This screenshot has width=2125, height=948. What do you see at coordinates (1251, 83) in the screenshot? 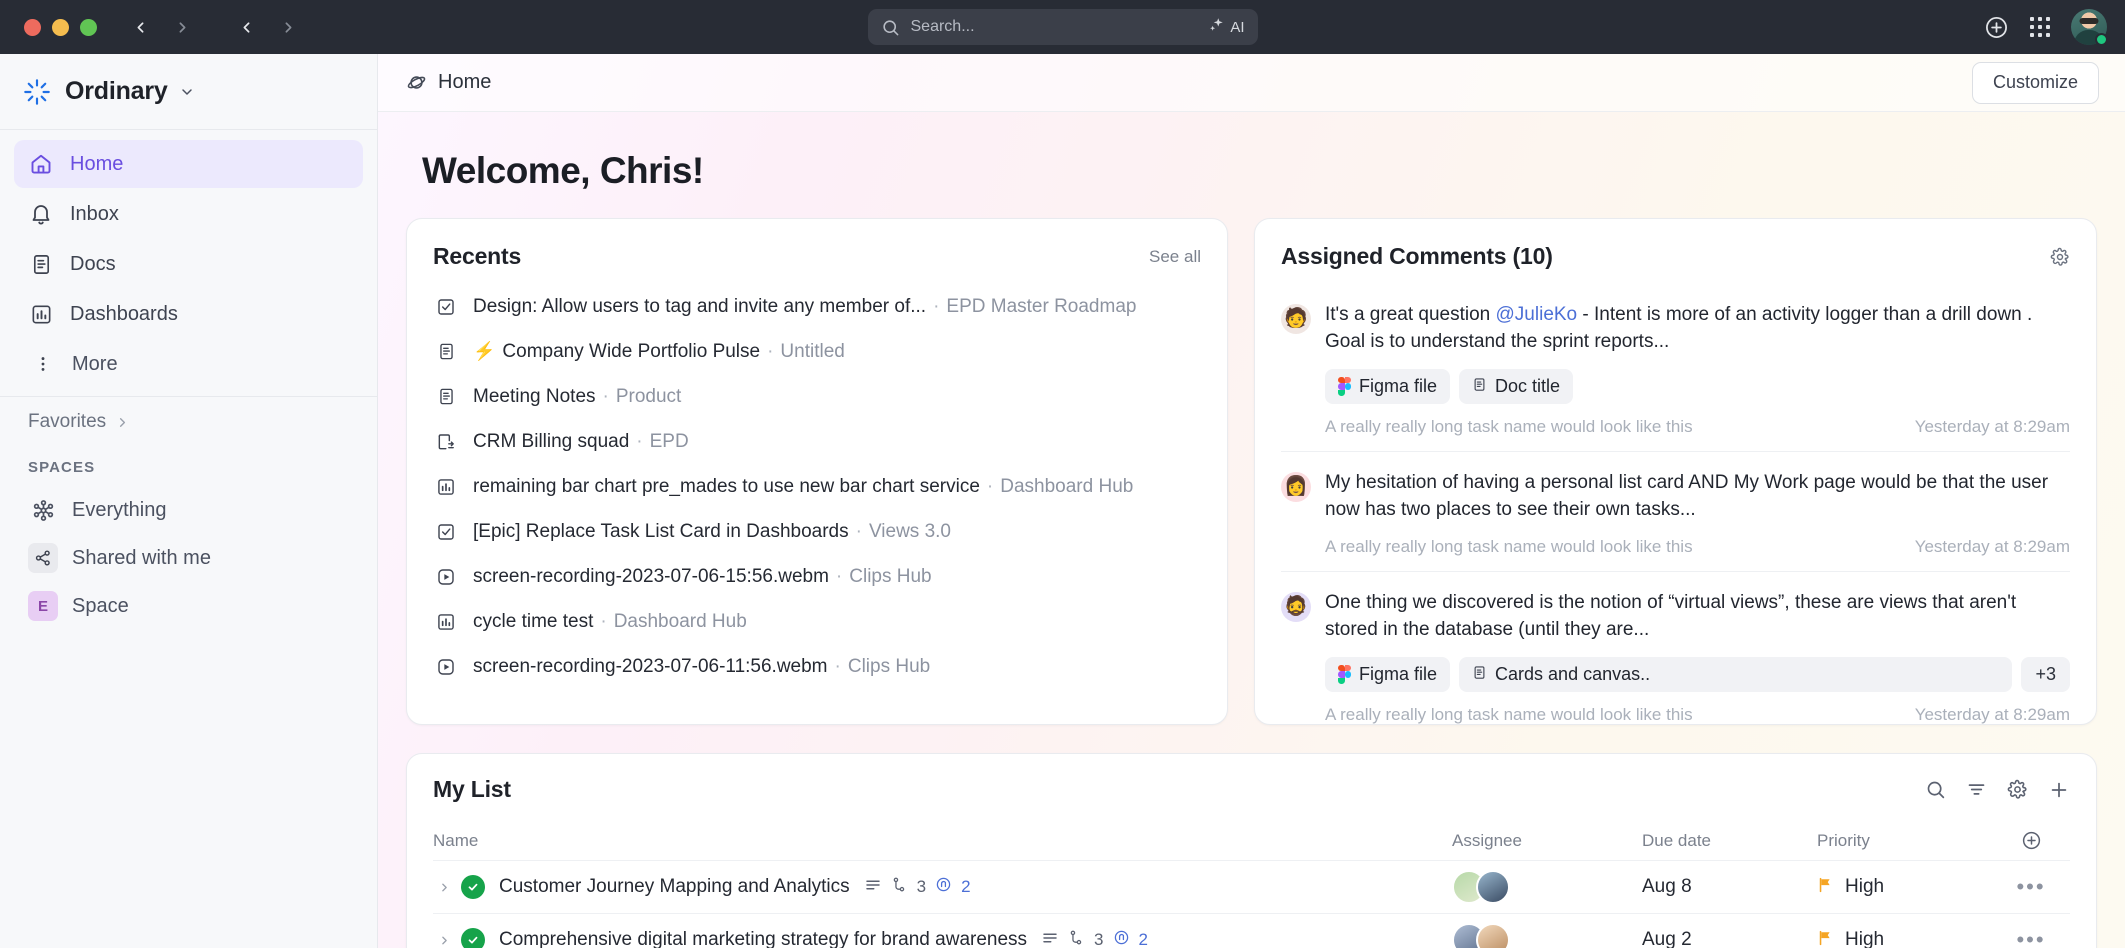
I see `page-header: Home Customize` at bounding box center [1251, 83].